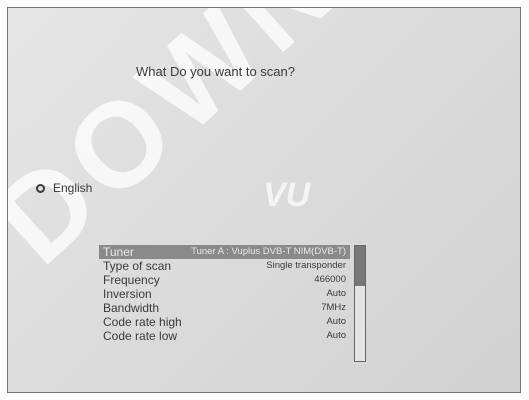 The height and width of the screenshot is (400, 529). I want to click on setting-value: Tuner A : Vuplus DVB-T NIM(DVB-T), so click(268, 251).